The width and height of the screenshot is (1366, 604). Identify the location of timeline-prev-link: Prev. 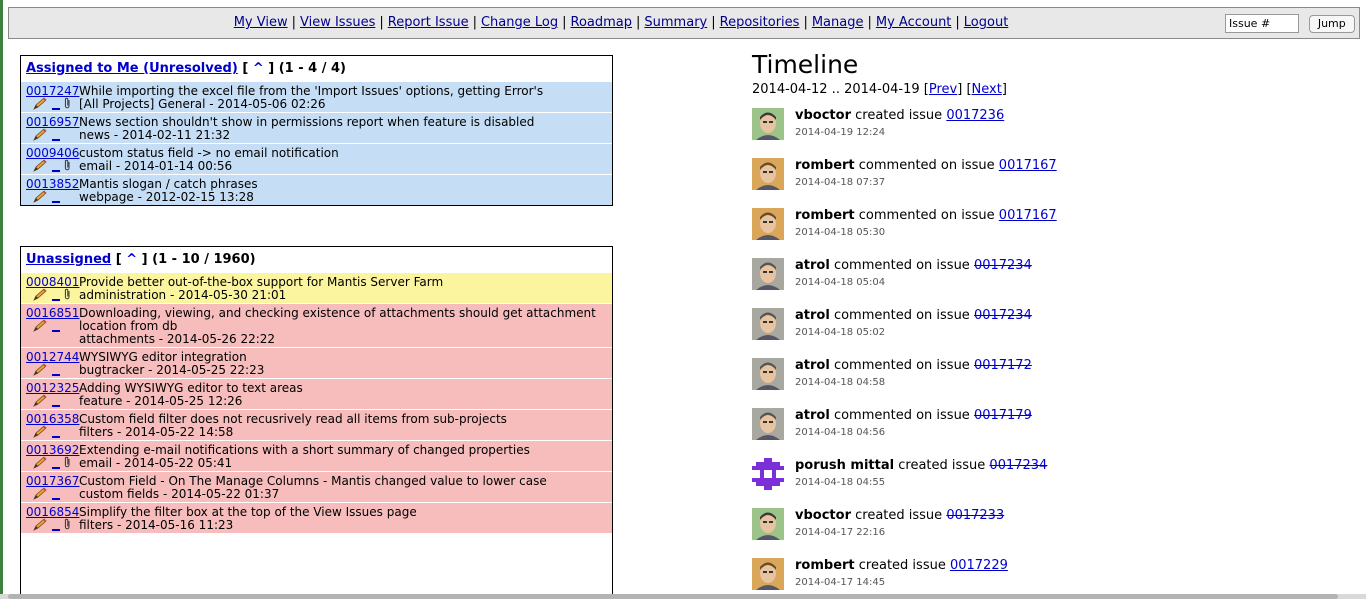
(943, 89).